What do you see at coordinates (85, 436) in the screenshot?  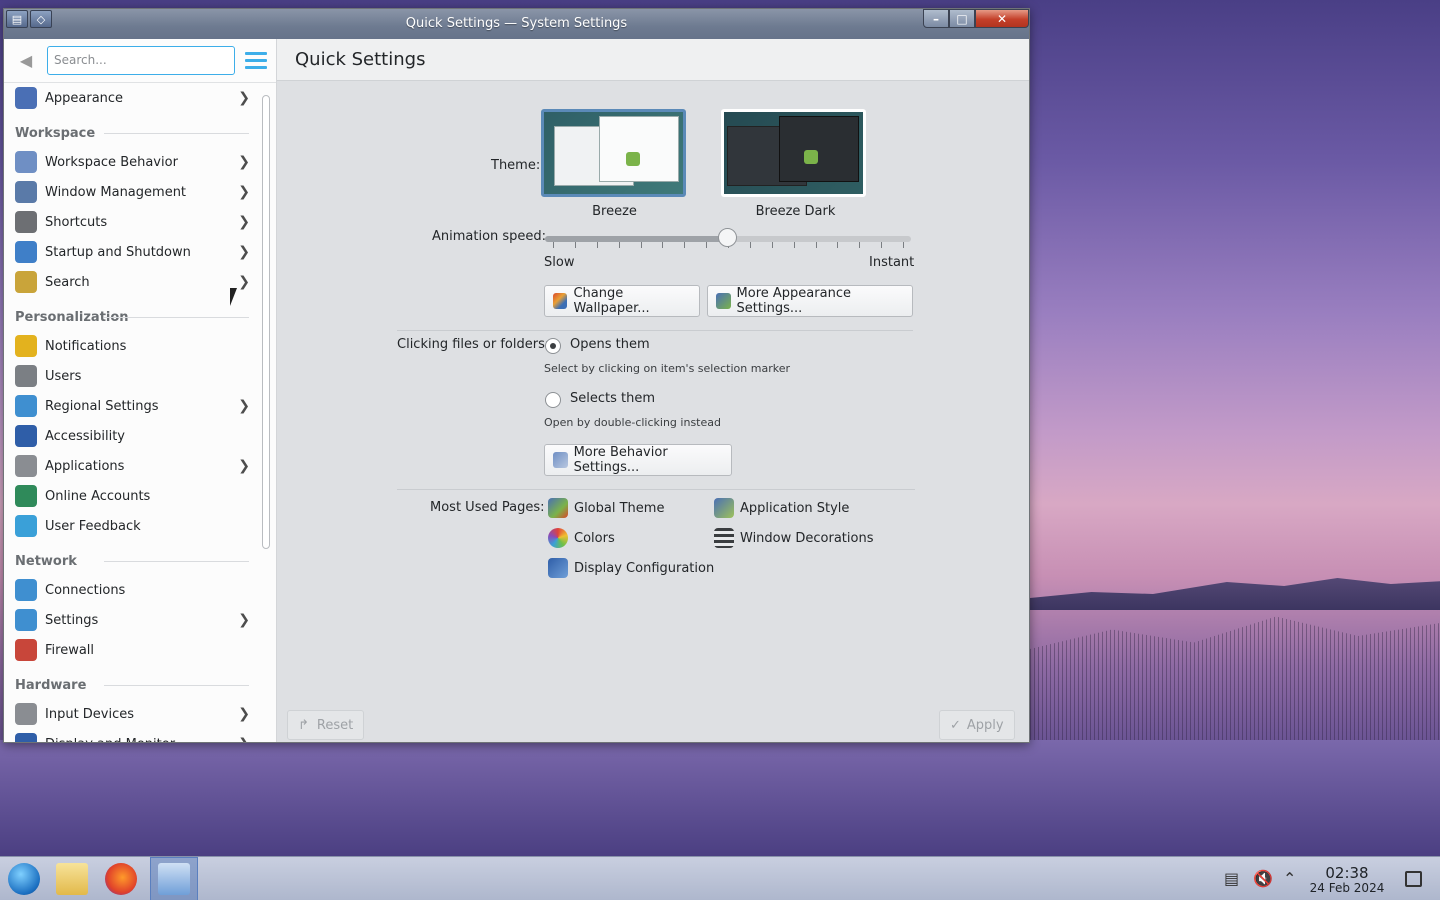 I see `sidebar-item-label: Accessibility` at bounding box center [85, 436].